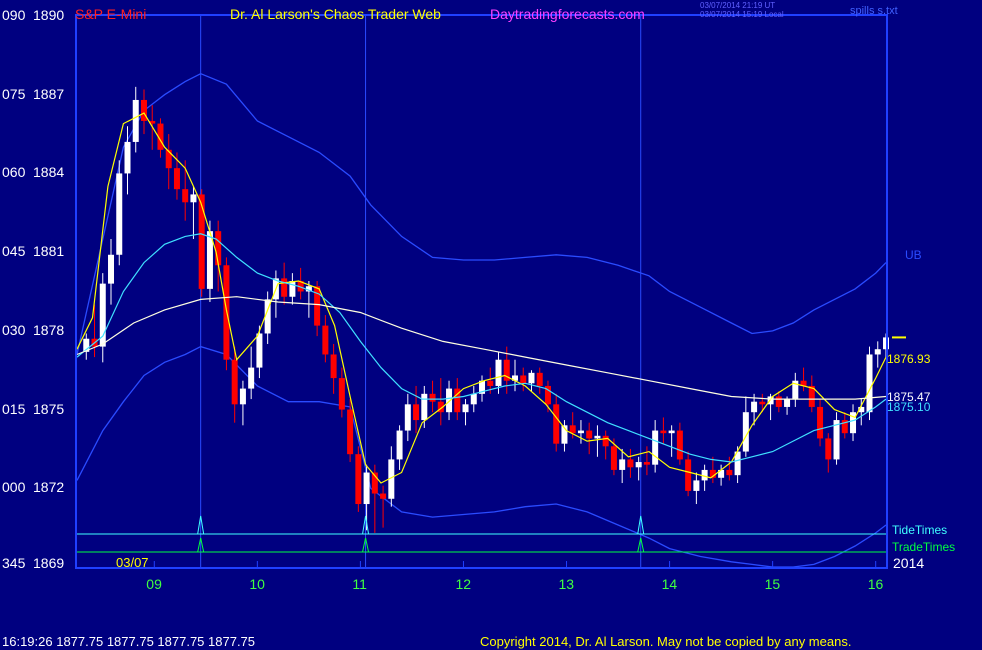  I want to click on y-tick-label-left: 075, so click(14, 93).